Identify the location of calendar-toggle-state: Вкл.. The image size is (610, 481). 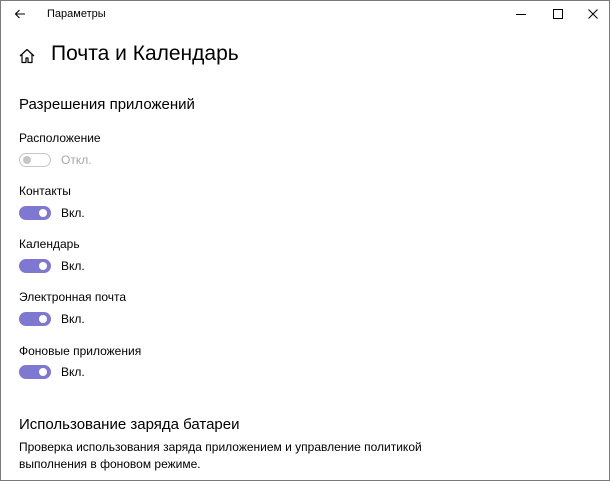
(73, 266).